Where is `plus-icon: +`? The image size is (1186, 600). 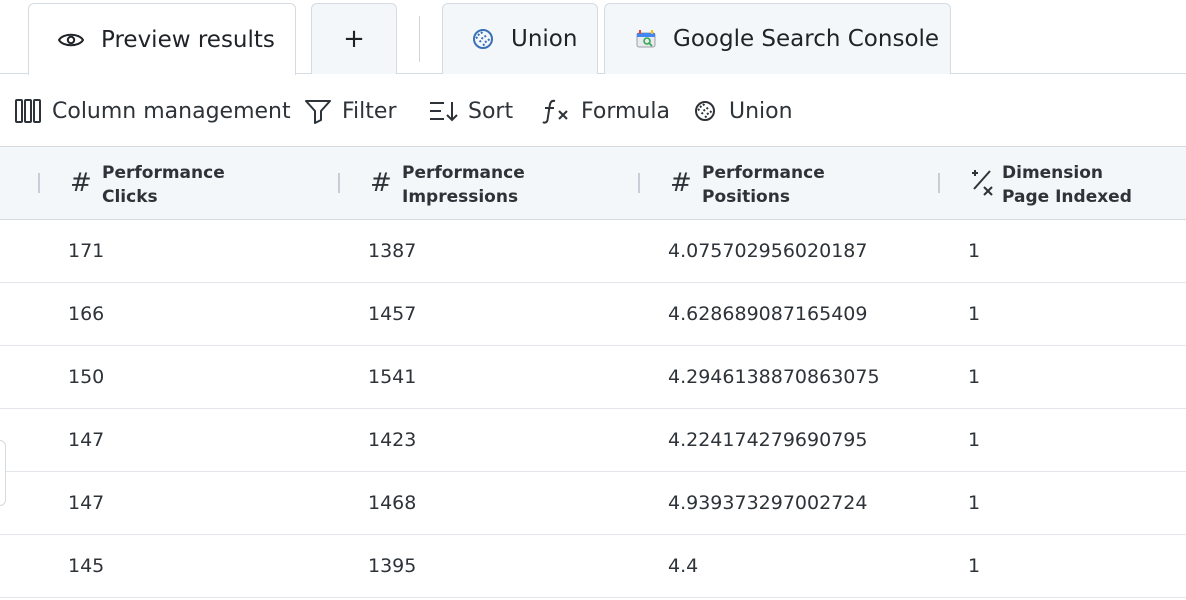 plus-icon: + is located at coordinates (354, 39).